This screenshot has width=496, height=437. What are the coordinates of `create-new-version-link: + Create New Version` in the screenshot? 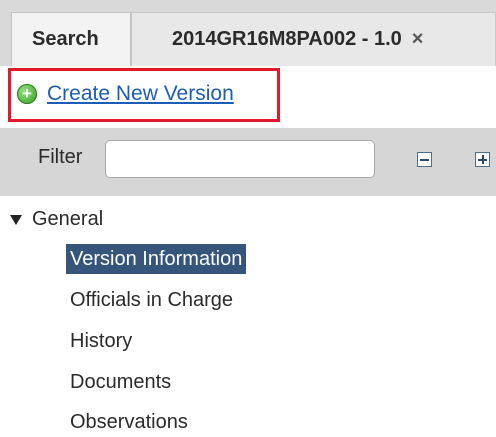 It's located at (125, 94).